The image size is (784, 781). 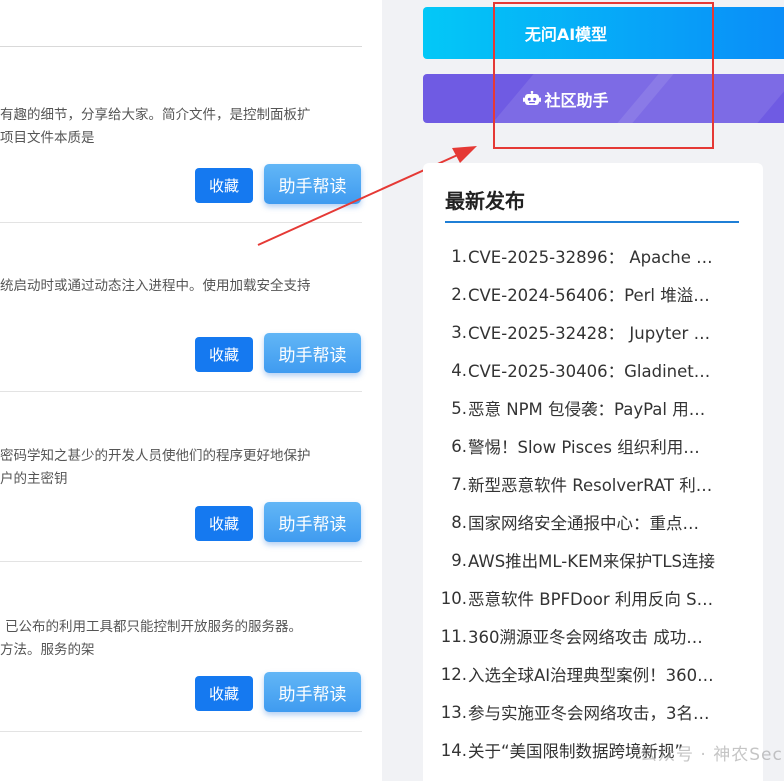 I want to click on news-item: 6.警惕！Slow Pisces 组织利用虚假招聘, so click(x=593, y=446).